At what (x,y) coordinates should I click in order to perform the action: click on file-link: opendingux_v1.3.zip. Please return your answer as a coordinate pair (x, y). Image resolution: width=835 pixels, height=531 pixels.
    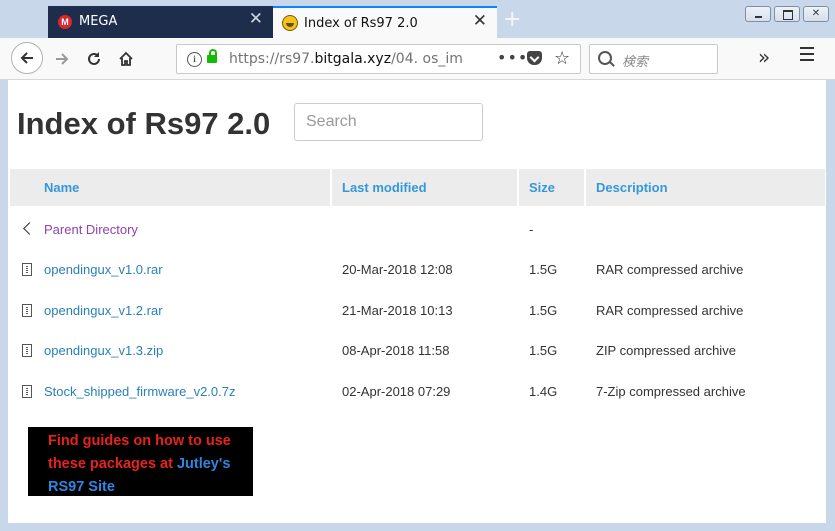
    Looking at the image, I should click on (103, 350).